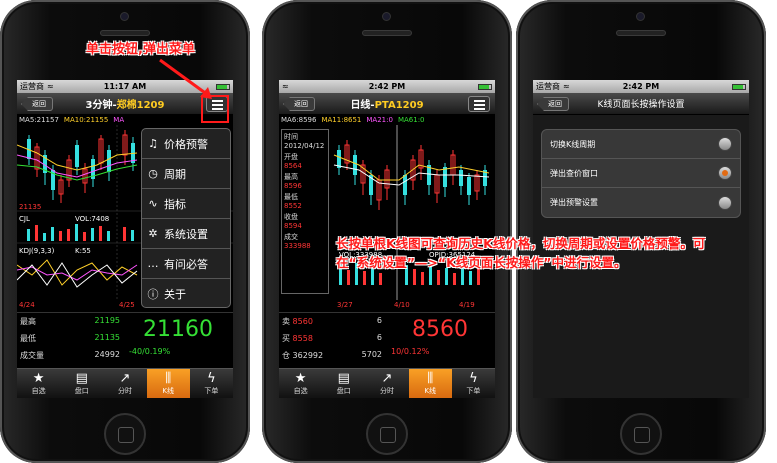 Image resolution: width=777 pixels, height=463 pixels. Describe the element at coordinates (479, 104) in the screenshot. I see `menu-button` at that location.